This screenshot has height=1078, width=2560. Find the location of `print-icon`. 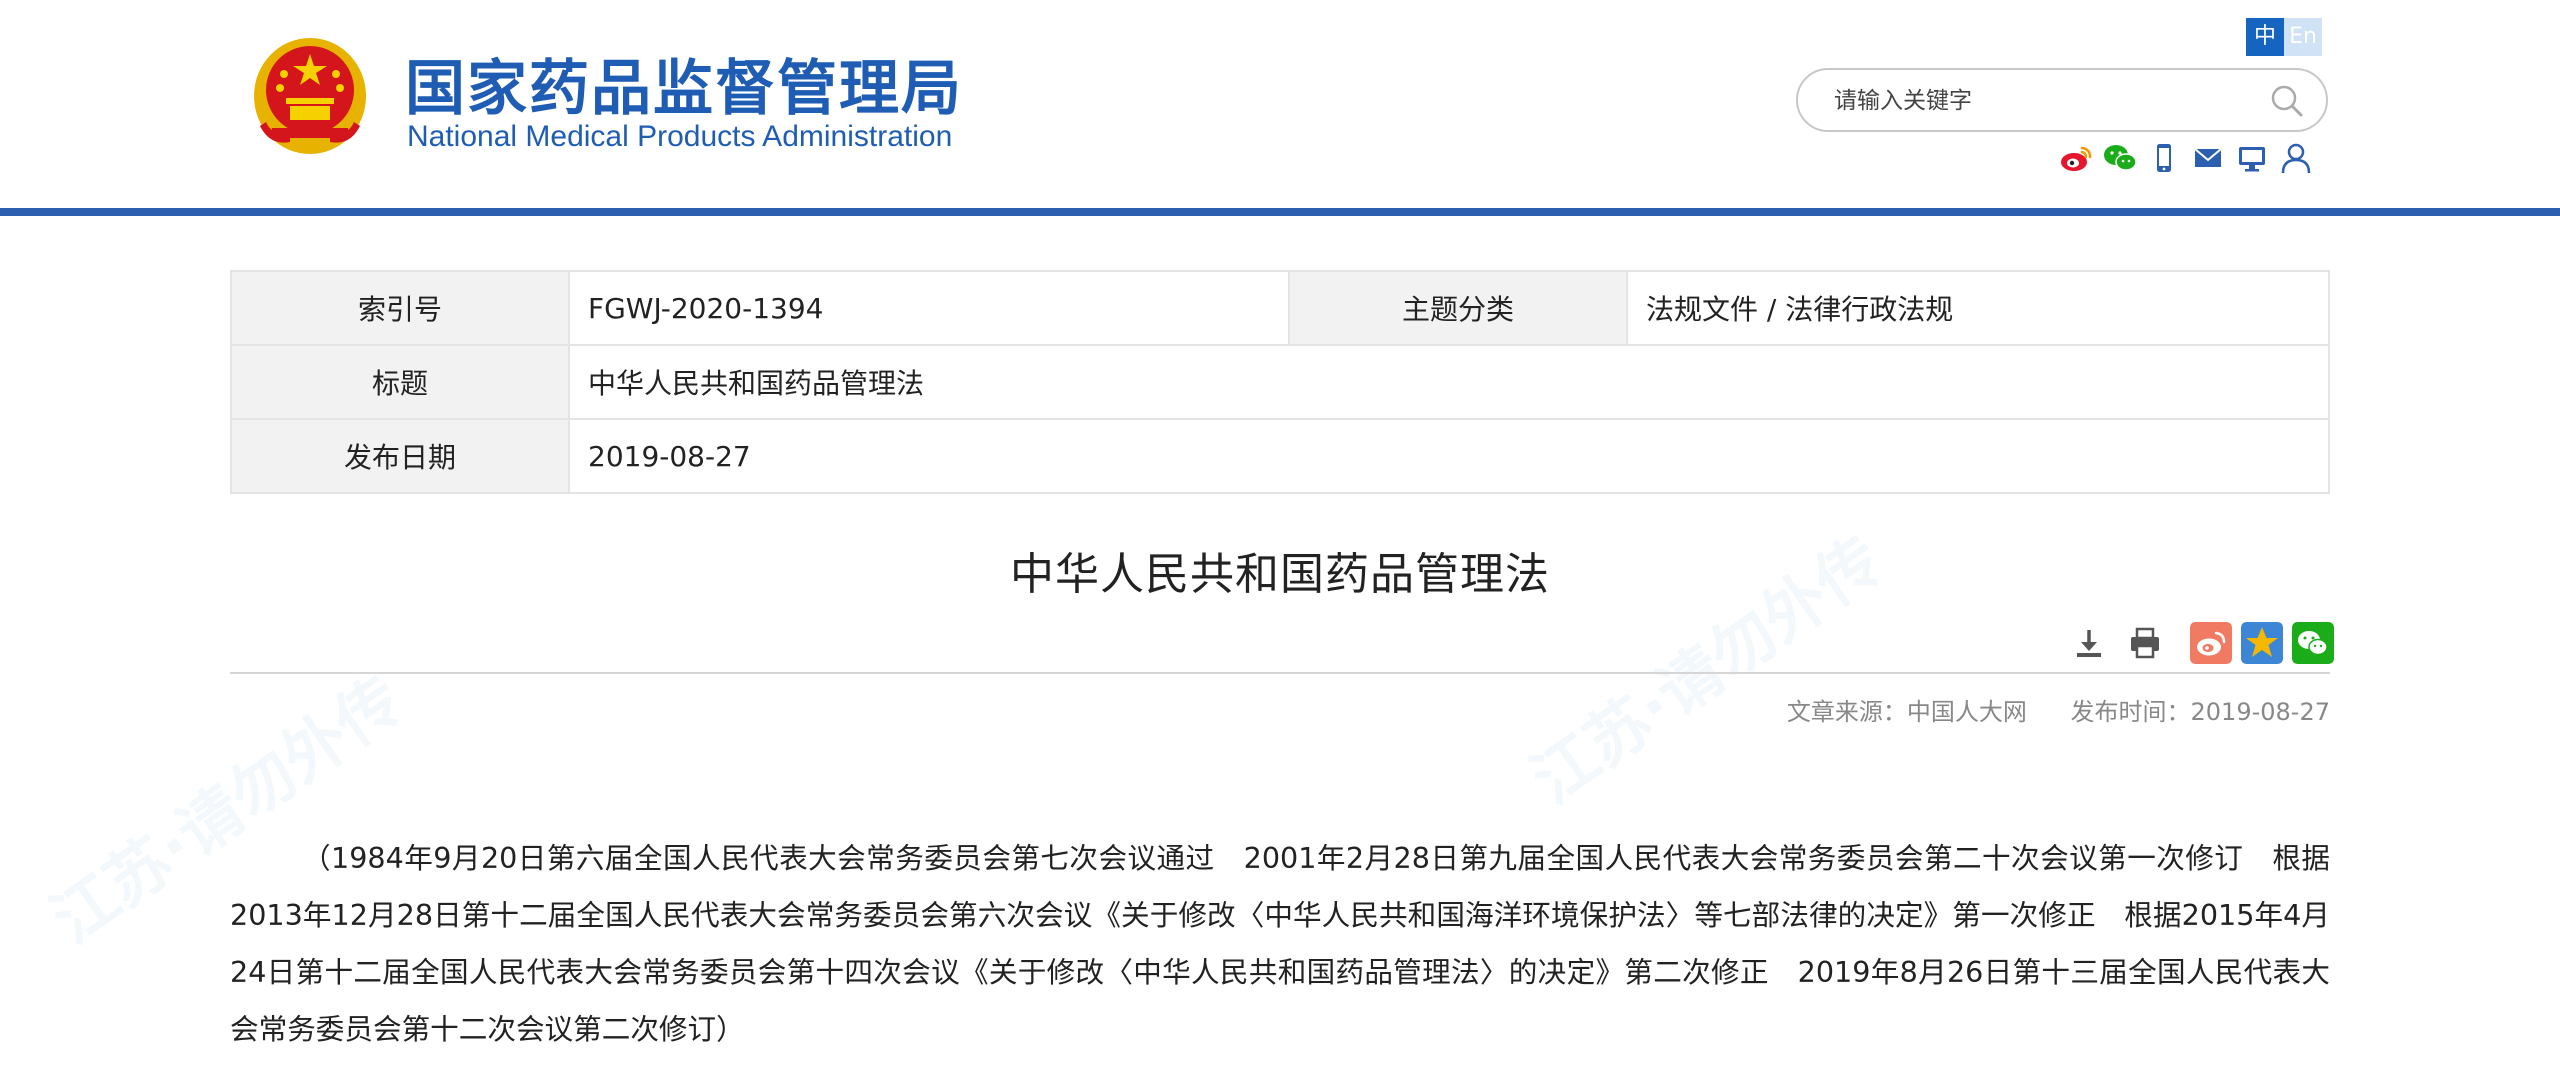

print-icon is located at coordinates (2145, 643).